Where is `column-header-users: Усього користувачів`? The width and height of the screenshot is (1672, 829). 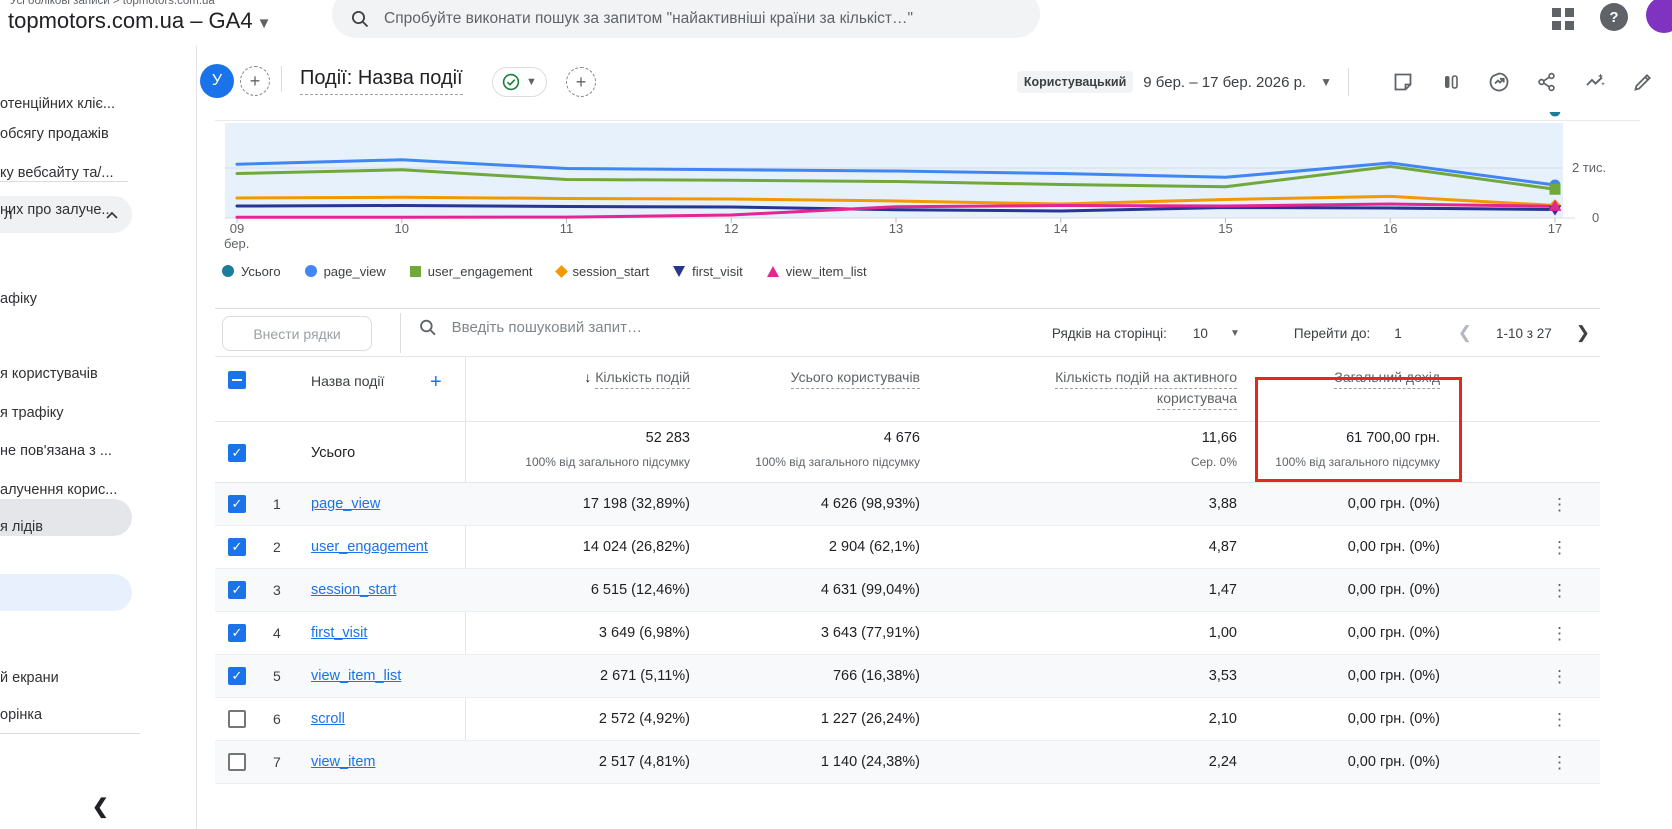 column-header-users: Усього користувачів is located at coordinates (855, 379).